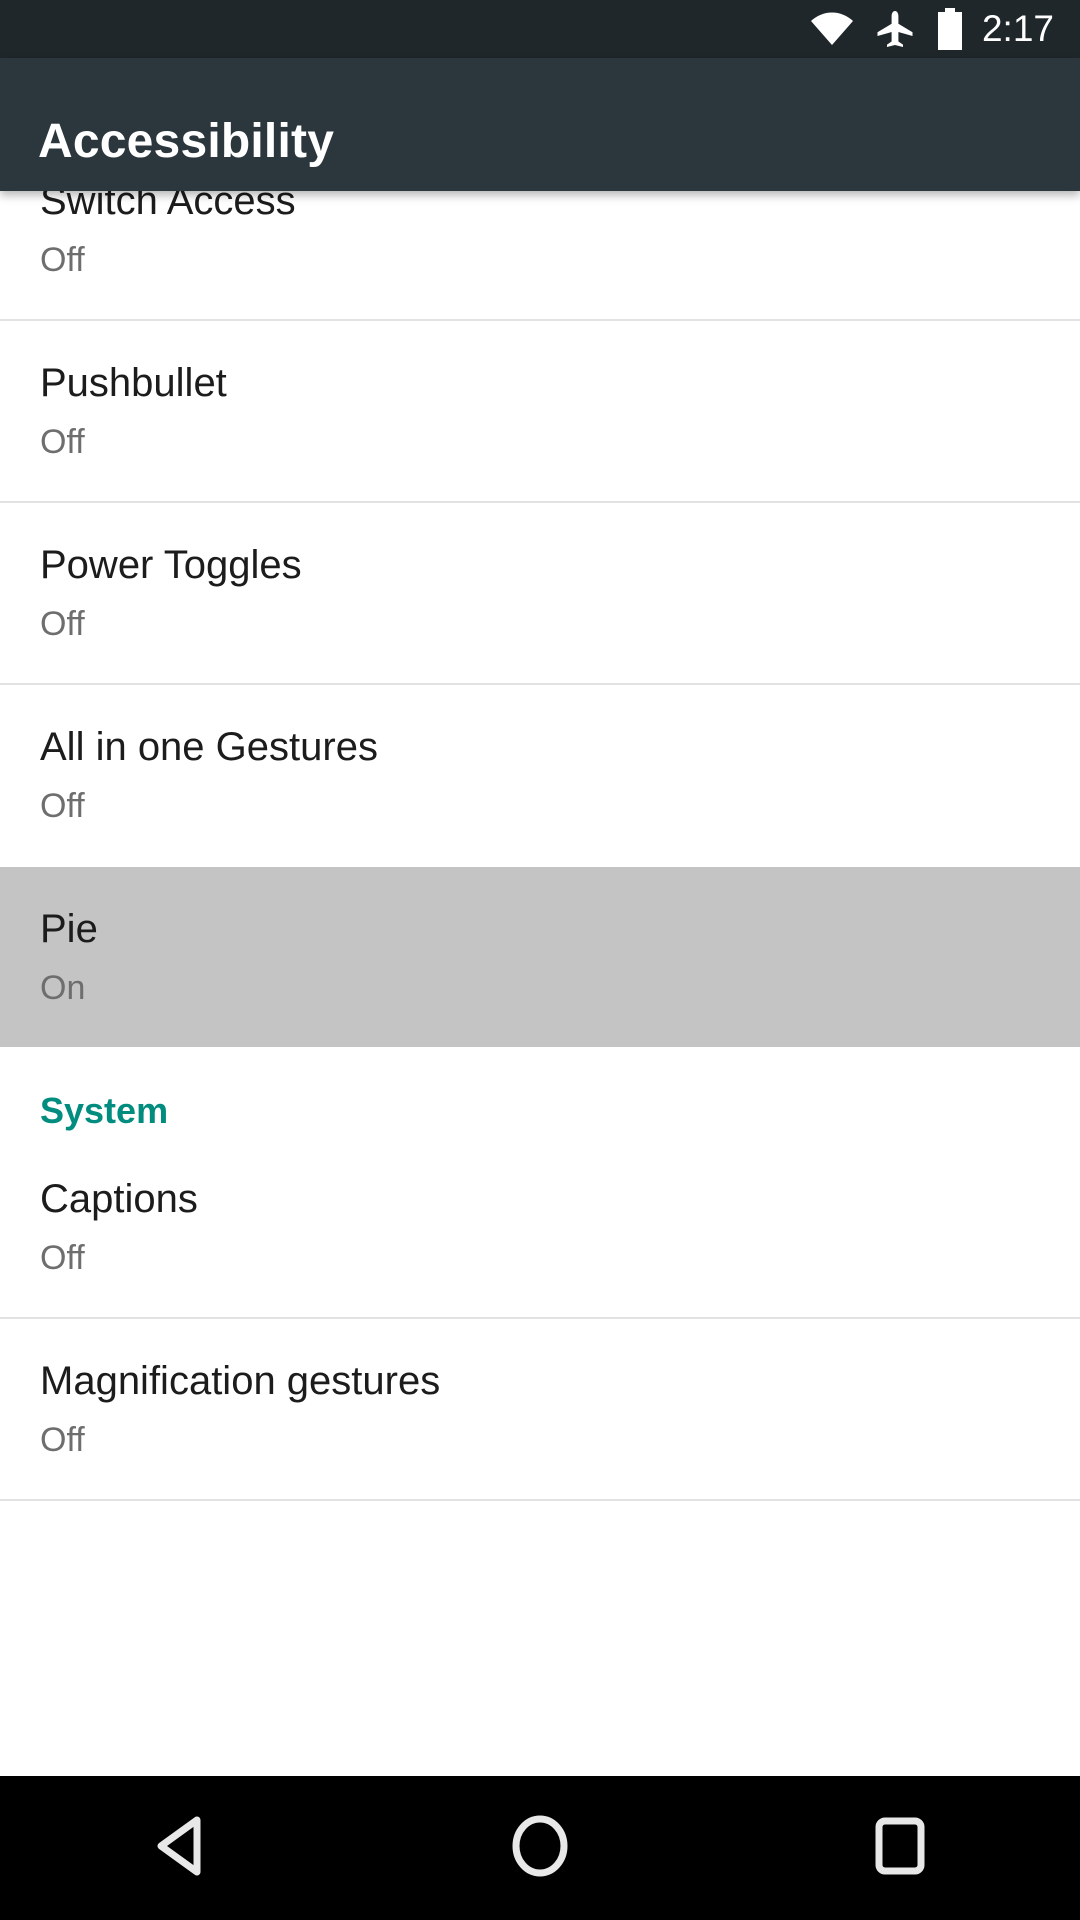 This screenshot has height=1920, width=1080. What do you see at coordinates (168, 207) in the screenshot?
I see `list-item-title: Switch Access` at bounding box center [168, 207].